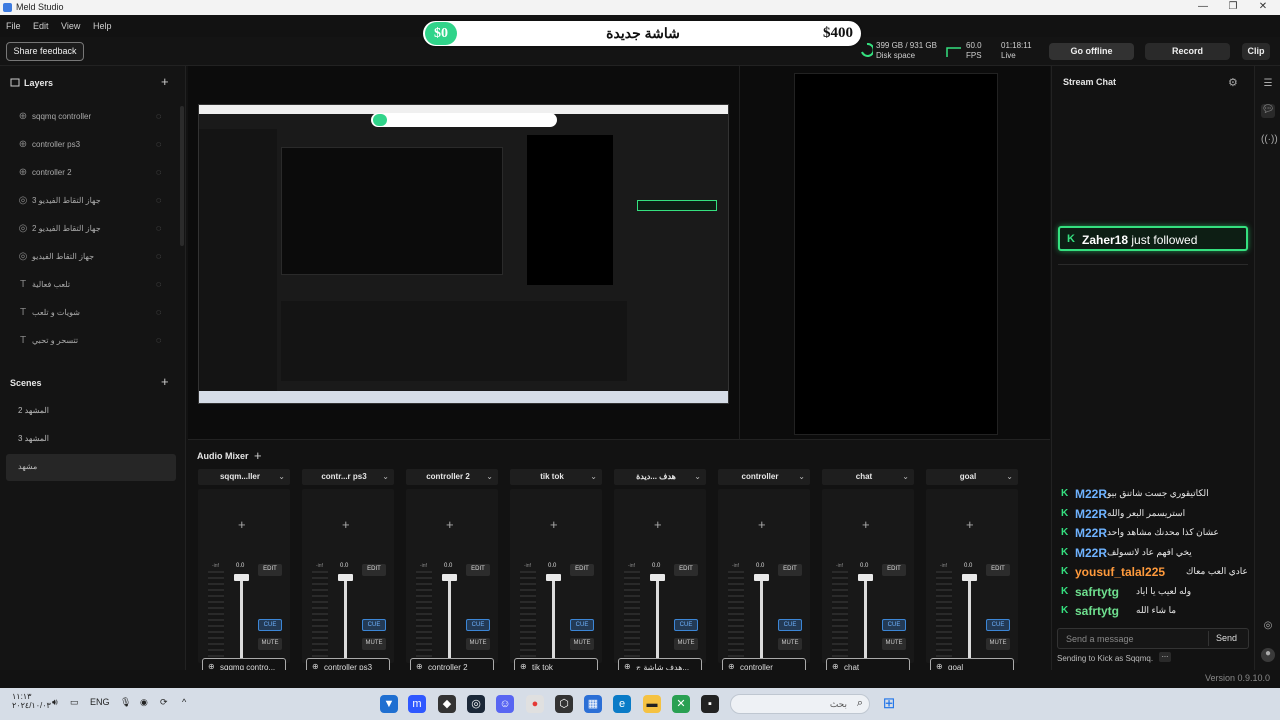 The image size is (1280, 720). Describe the element at coordinates (622, 704) in the screenshot. I see `edge-icon: e` at that location.